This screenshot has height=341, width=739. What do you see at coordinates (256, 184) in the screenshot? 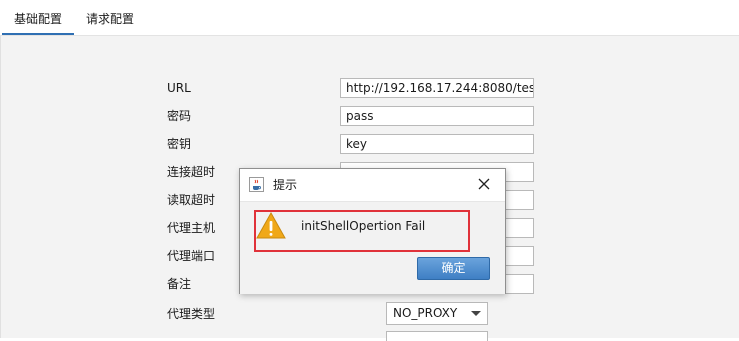
I see `java-cup-icon` at bounding box center [256, 184].